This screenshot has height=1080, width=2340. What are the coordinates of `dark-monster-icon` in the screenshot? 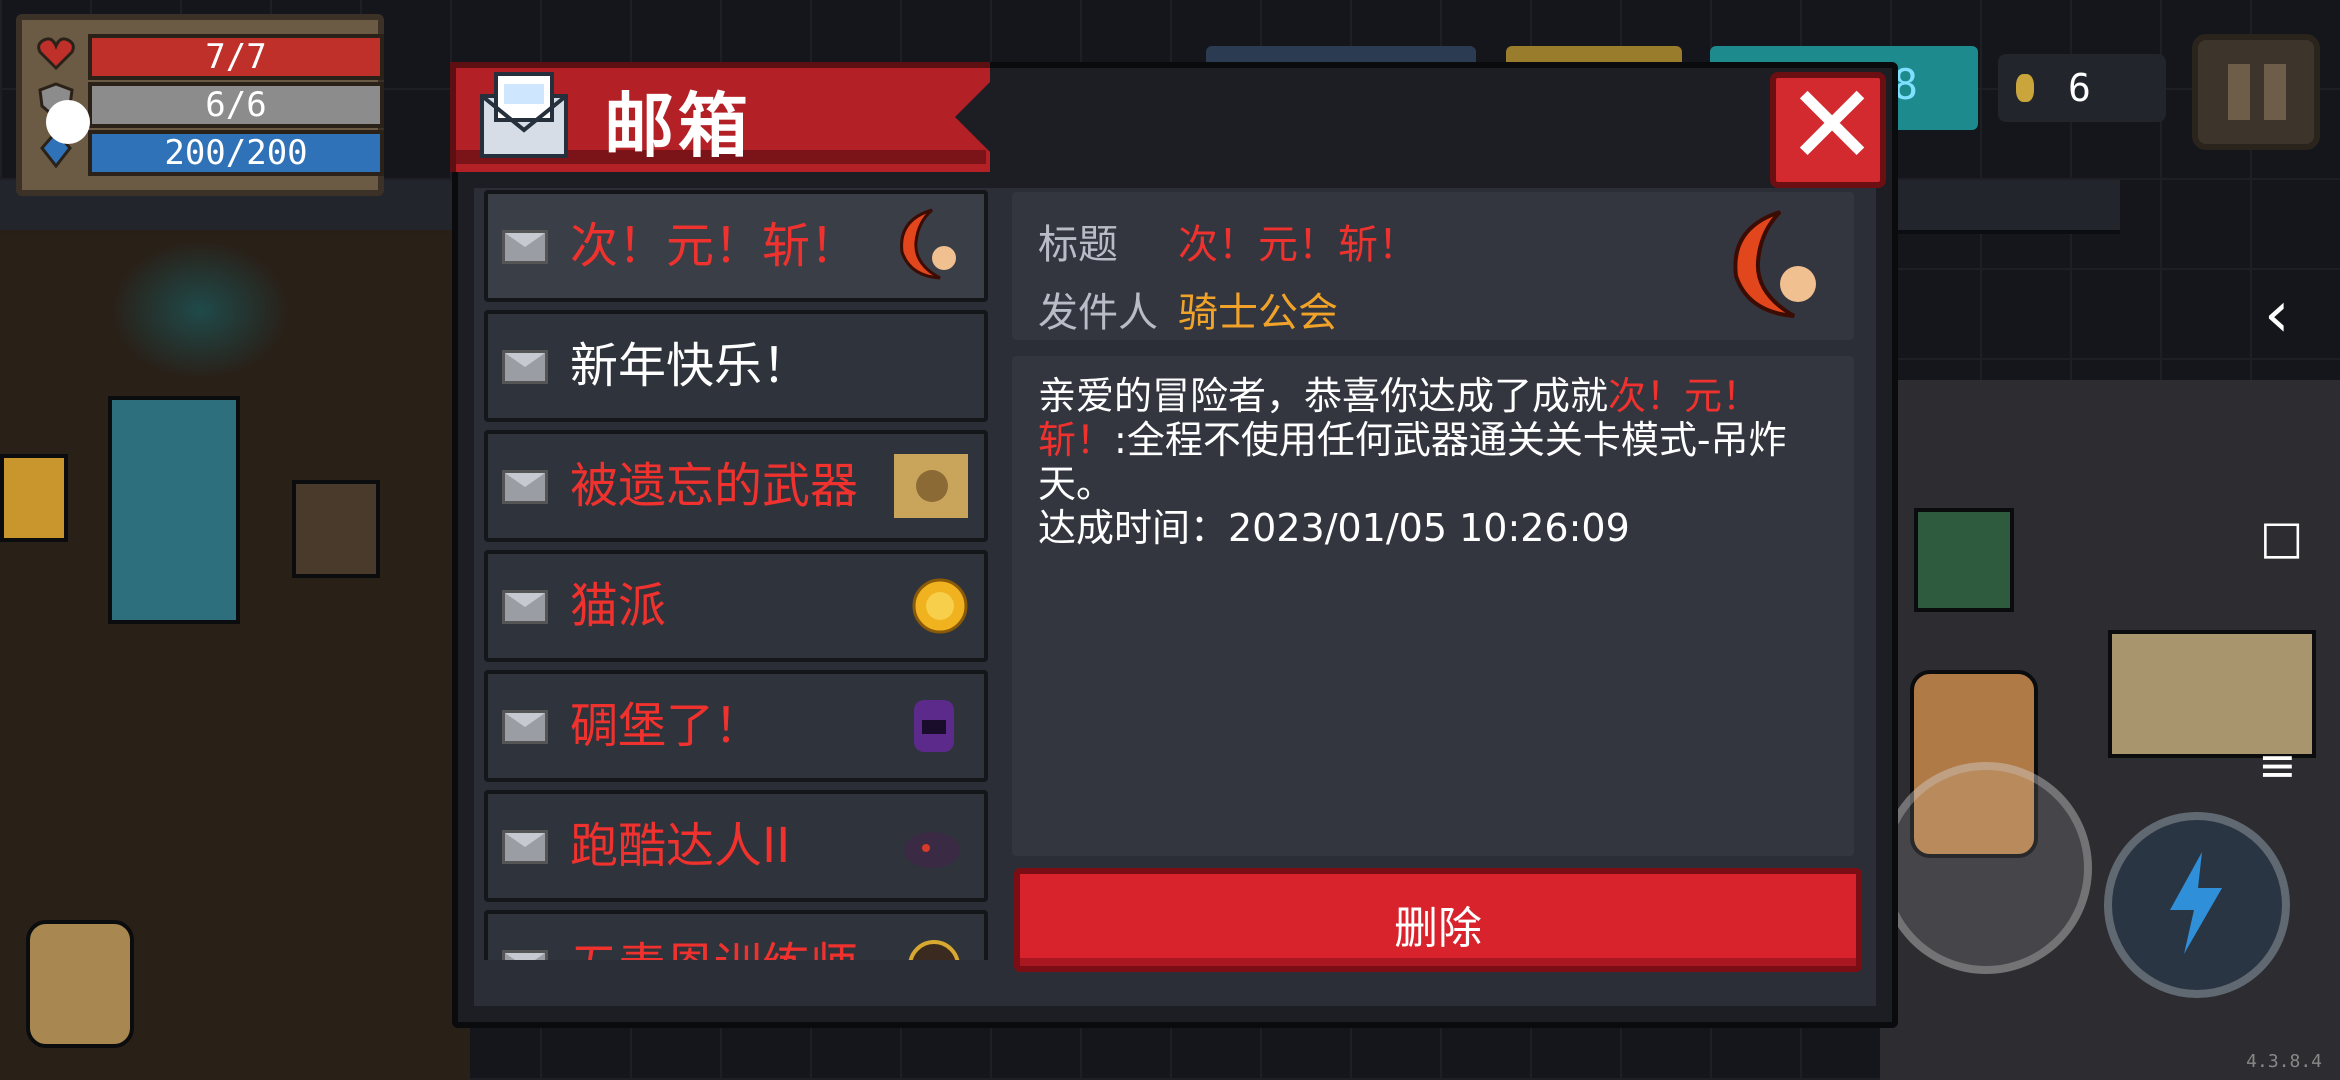 It's located at (931, 845).